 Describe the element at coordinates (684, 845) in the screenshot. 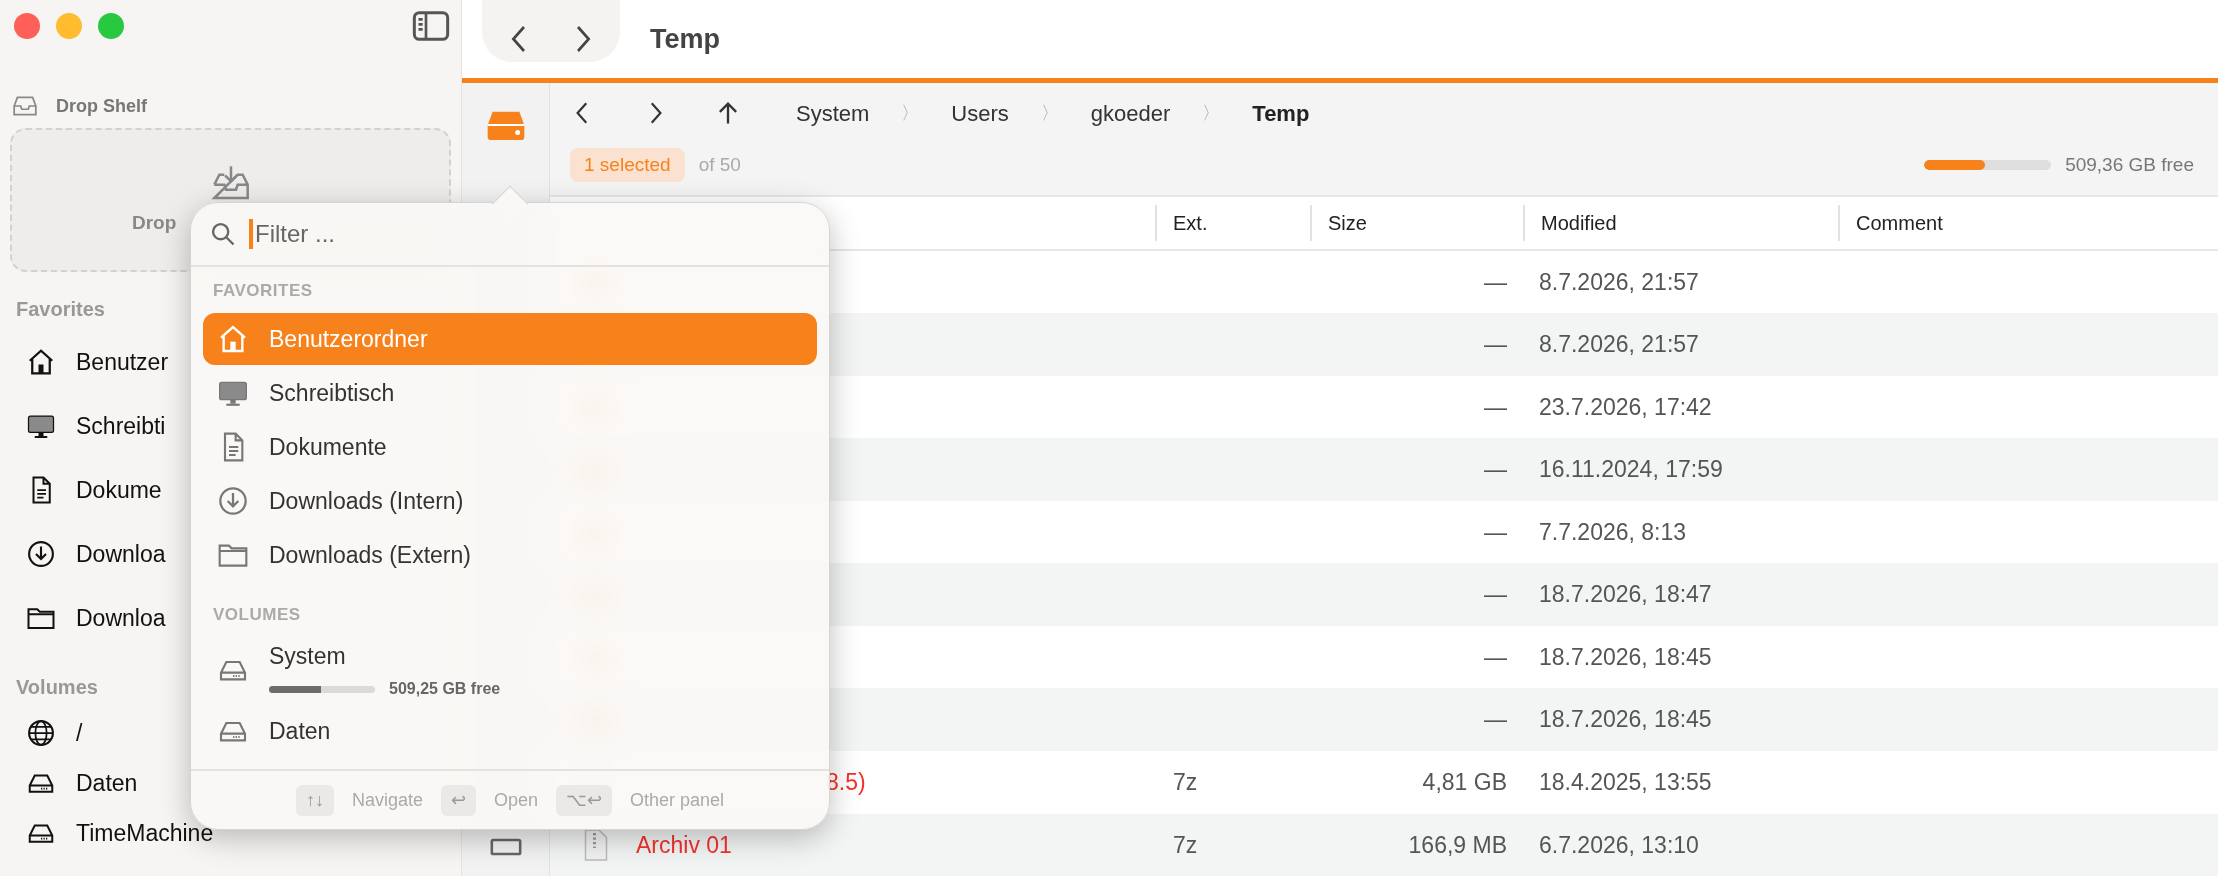

I see `file-name: Archiv 01` at that location.